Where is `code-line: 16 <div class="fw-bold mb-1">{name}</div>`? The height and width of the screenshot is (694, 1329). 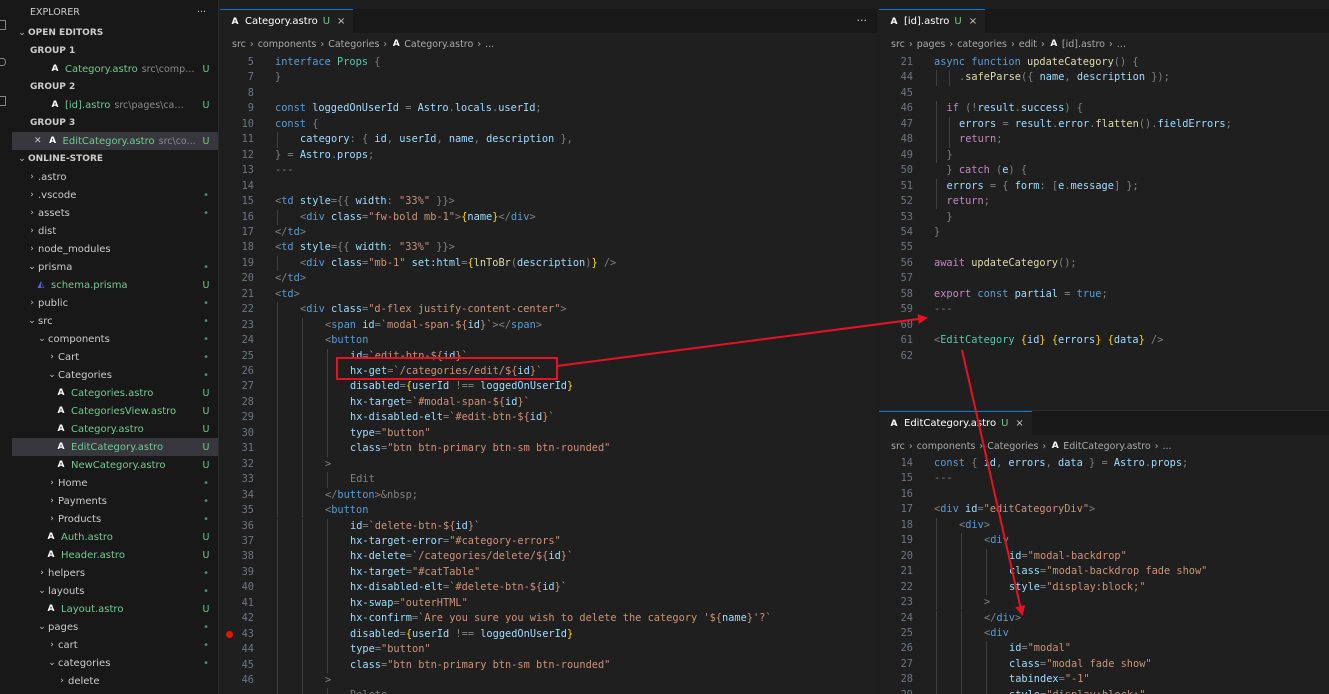 code-line: 16 <div class="fw-bold mb-1">{name}</div> is located at coordinates (548, 217).